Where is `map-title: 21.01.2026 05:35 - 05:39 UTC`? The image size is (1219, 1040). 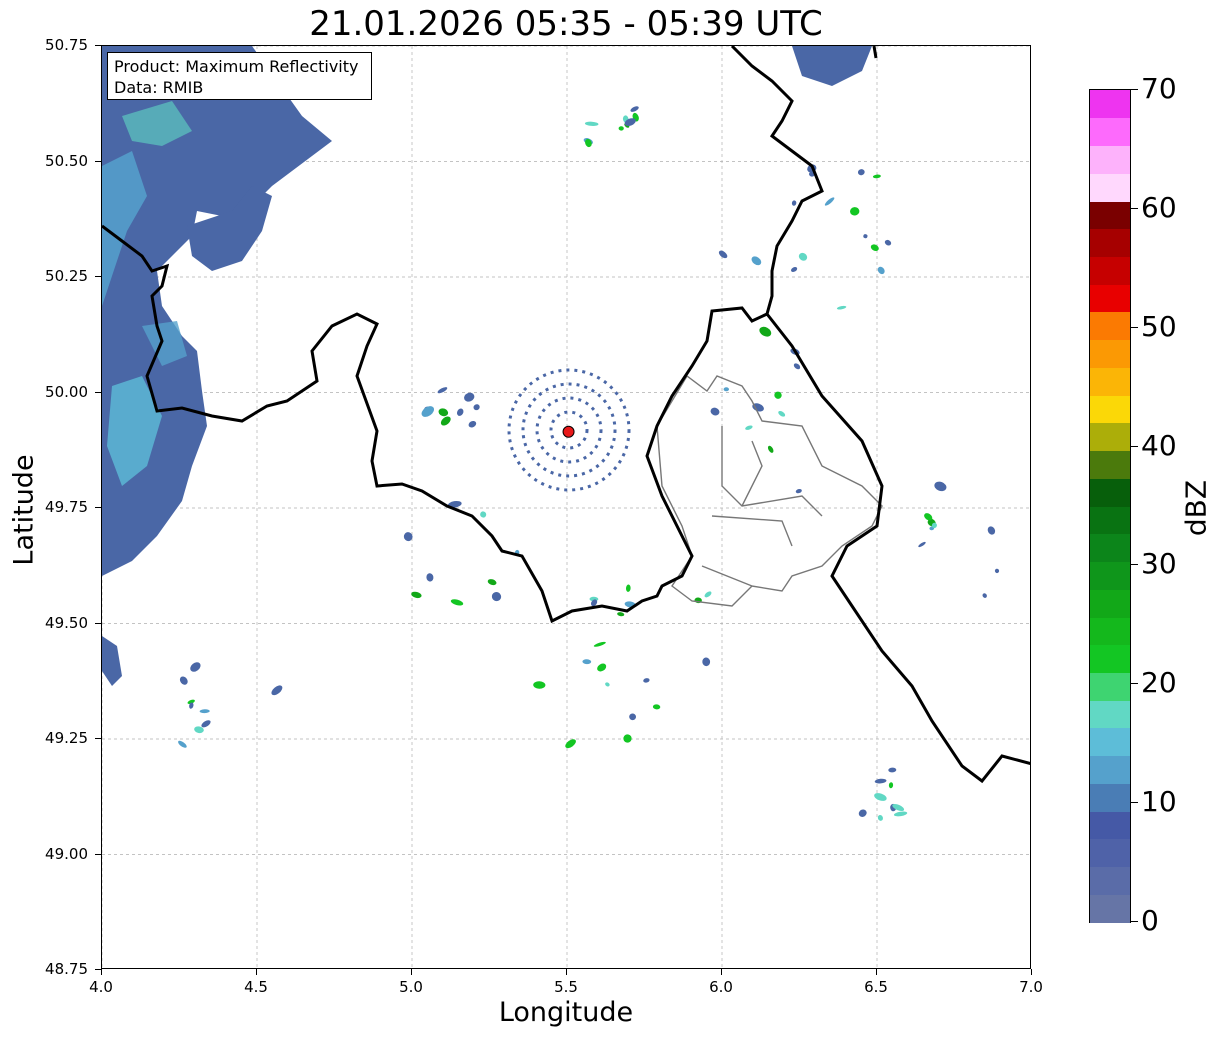 map-title: 21.01.2026 05:35 - 05:39 UTC is located at coordinates (566, 24).